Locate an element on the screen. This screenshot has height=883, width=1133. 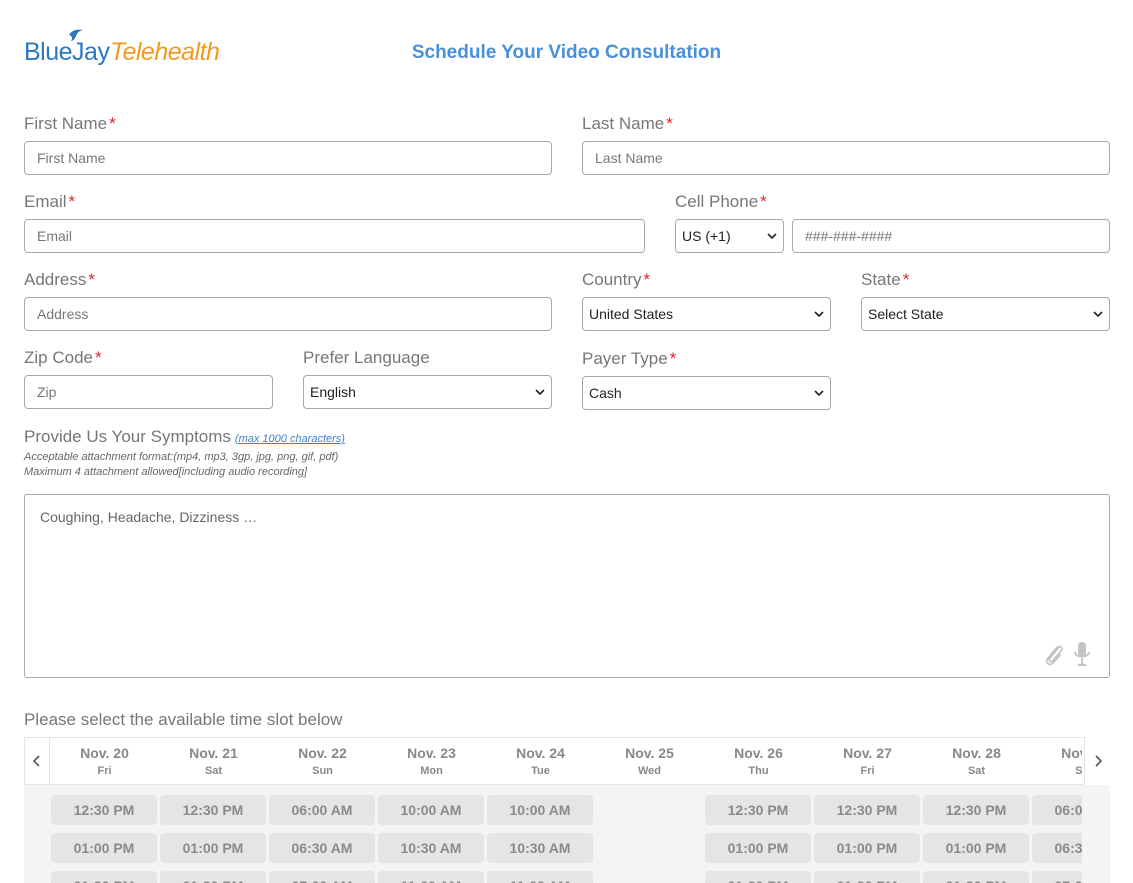
day-weekday: Fri is located at coordinates (867, 771).